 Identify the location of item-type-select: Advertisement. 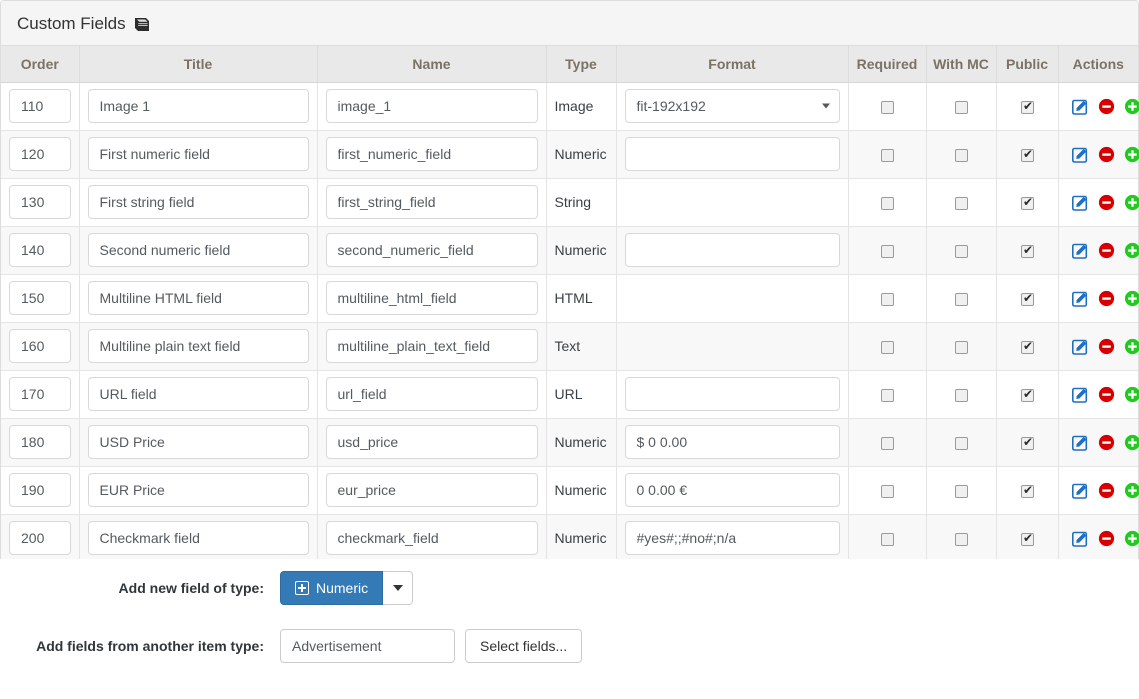
(367, 646).